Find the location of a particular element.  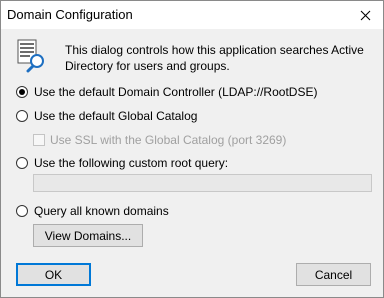

option-query-all-domains: Query all known domains is located at coordinates (92, 211).